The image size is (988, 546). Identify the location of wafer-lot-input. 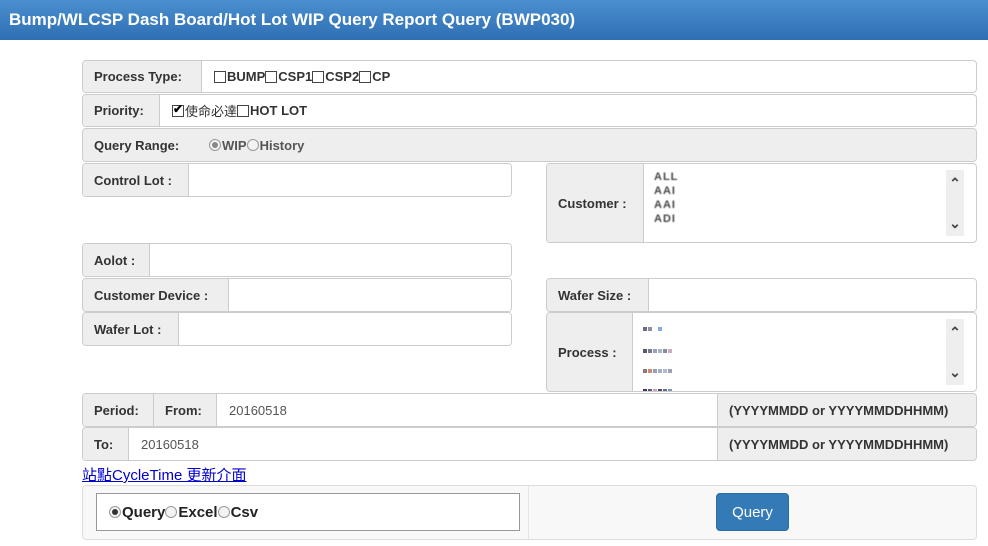
(345, 329).